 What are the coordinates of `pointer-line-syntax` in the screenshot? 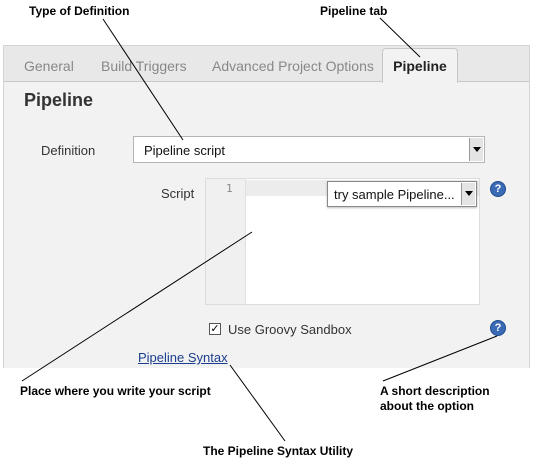 It's located at (257, 403).